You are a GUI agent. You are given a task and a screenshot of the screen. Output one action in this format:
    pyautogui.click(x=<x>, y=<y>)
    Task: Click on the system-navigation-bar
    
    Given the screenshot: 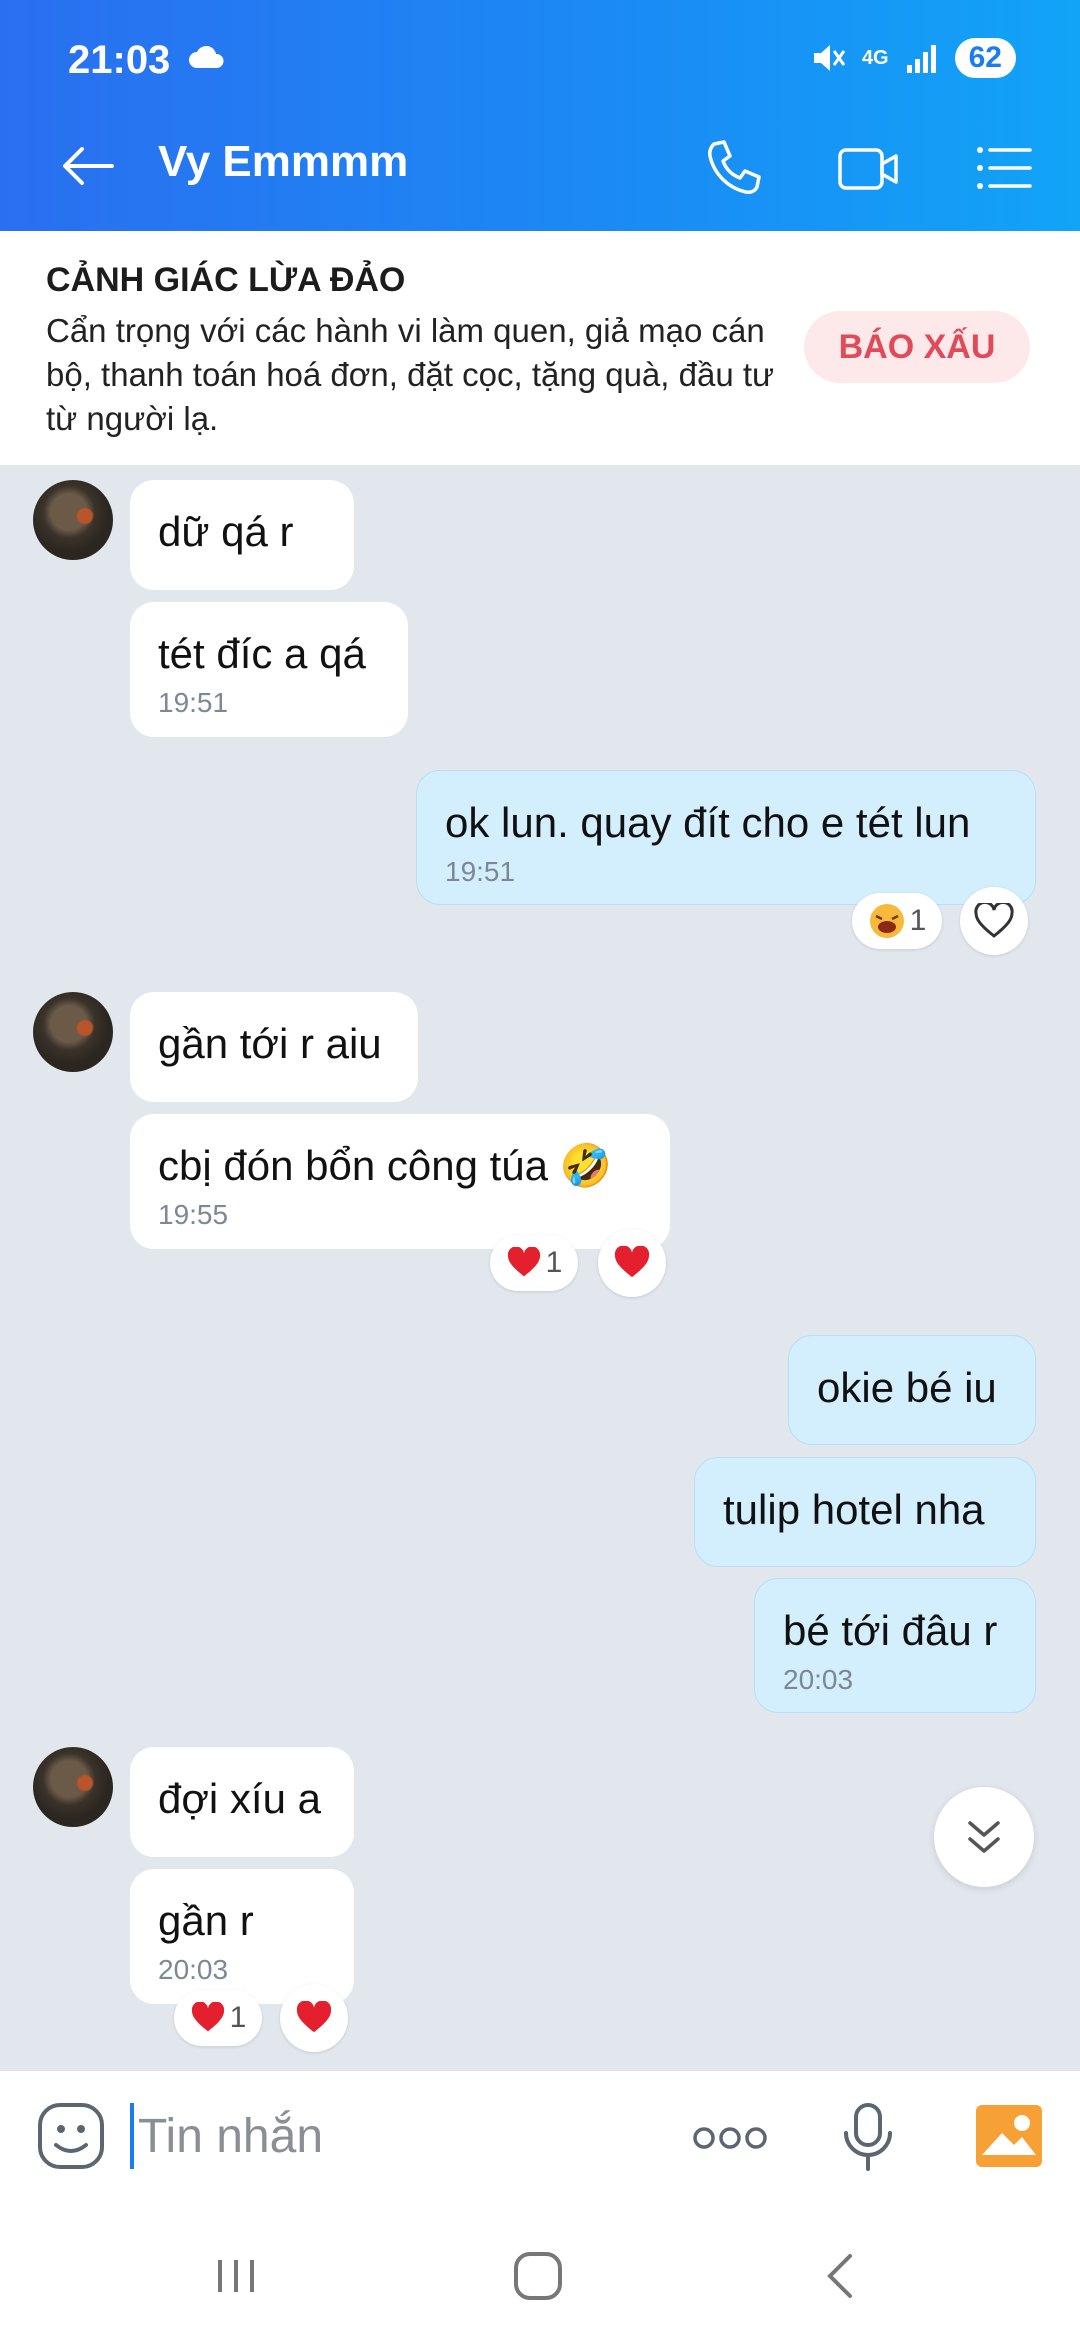 What is the action you would take?
    pyautogui.click(x=540, y=2273)
    